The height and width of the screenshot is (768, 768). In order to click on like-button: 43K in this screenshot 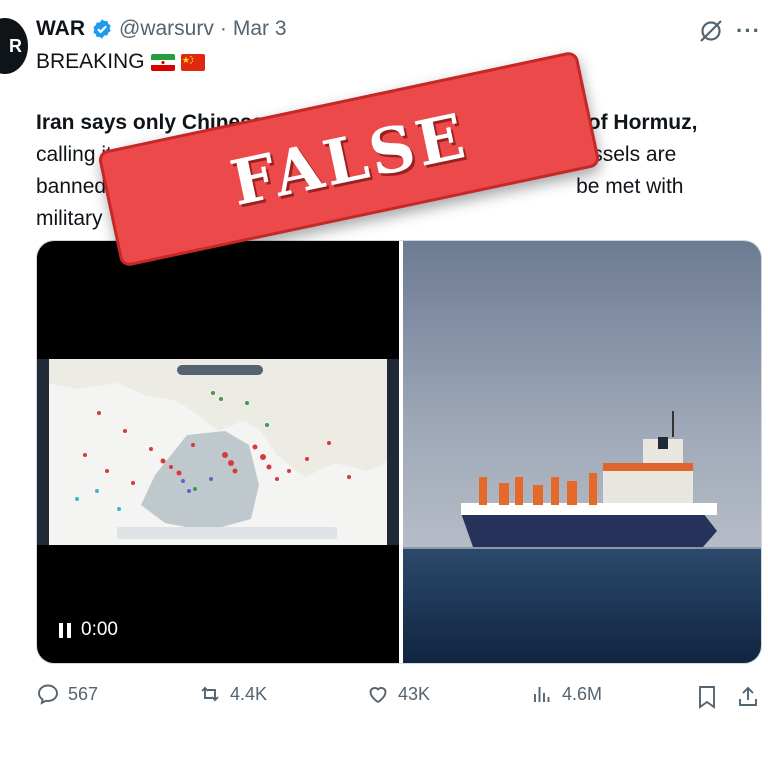, I will do `click(398, 694)`.